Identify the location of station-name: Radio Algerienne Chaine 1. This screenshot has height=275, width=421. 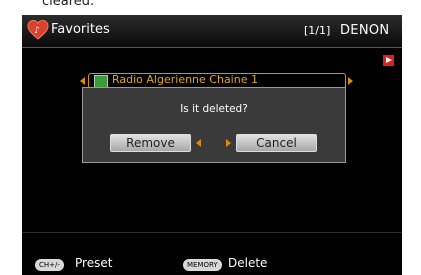
(185, 79).